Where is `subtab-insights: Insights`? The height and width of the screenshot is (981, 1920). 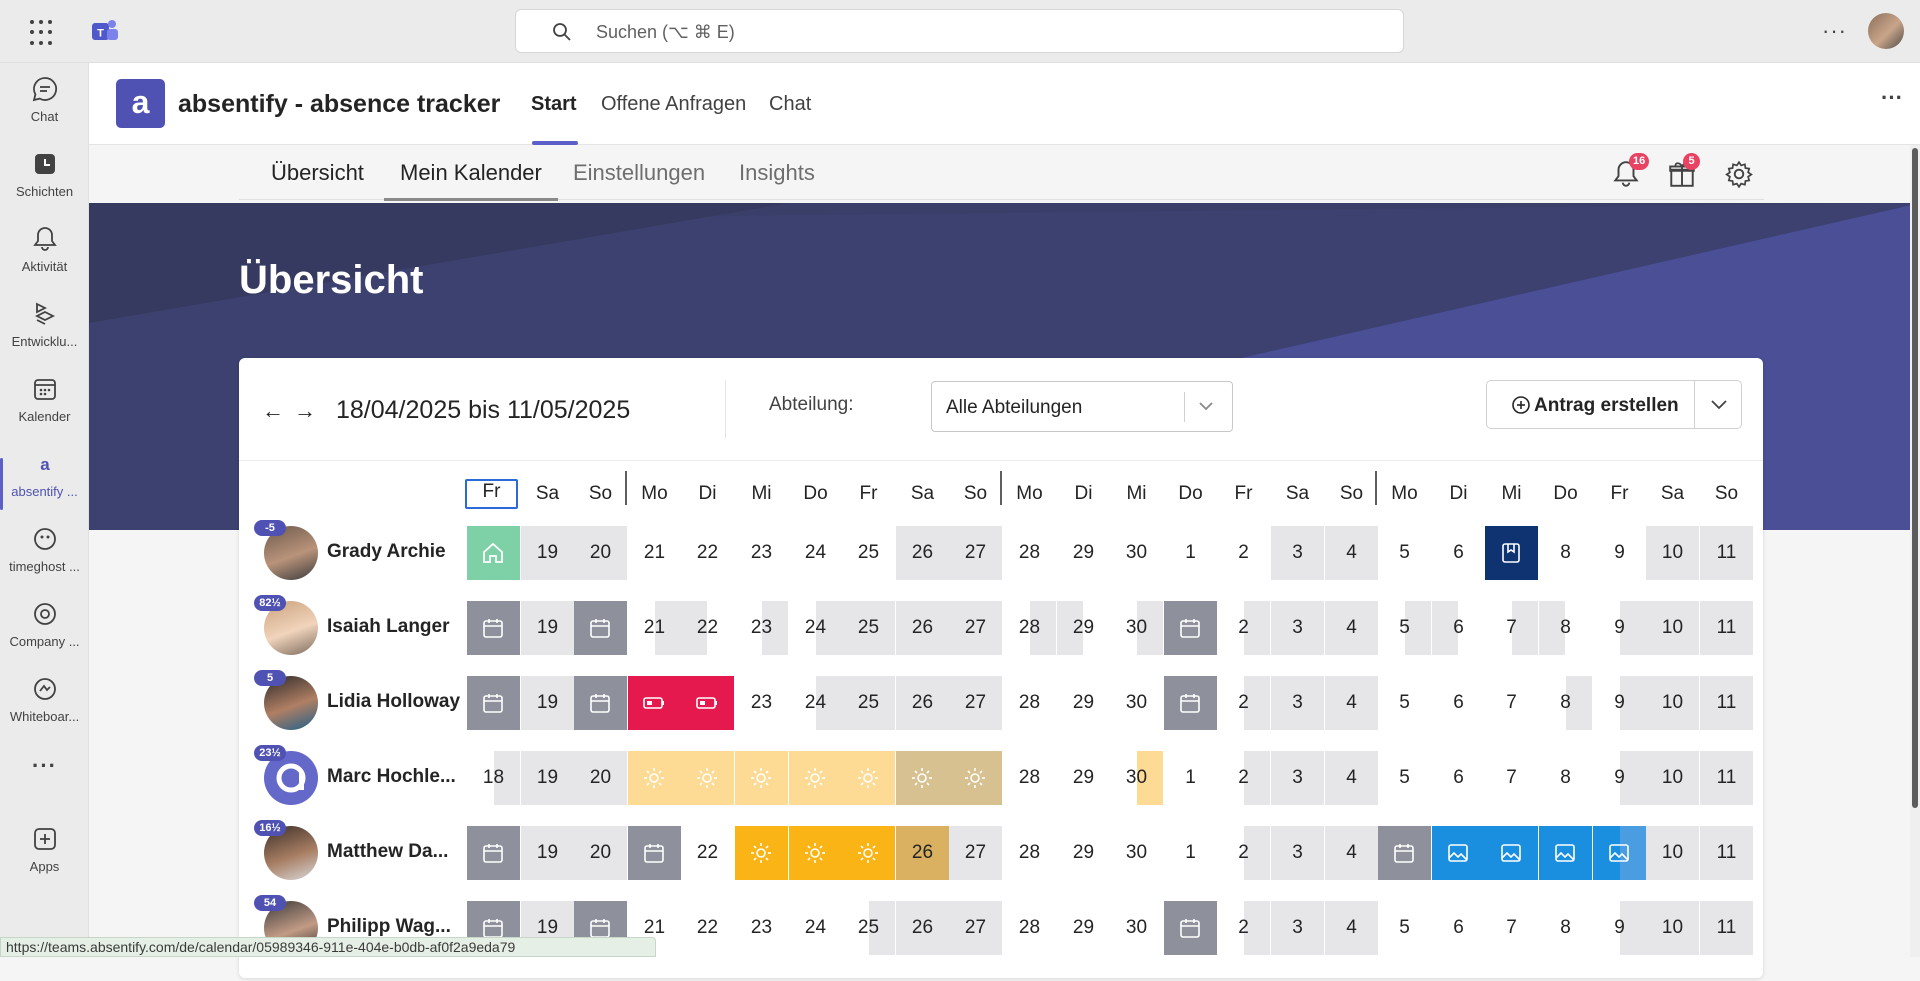
subtab-insights: Insights is located at coordinates (777, 173).